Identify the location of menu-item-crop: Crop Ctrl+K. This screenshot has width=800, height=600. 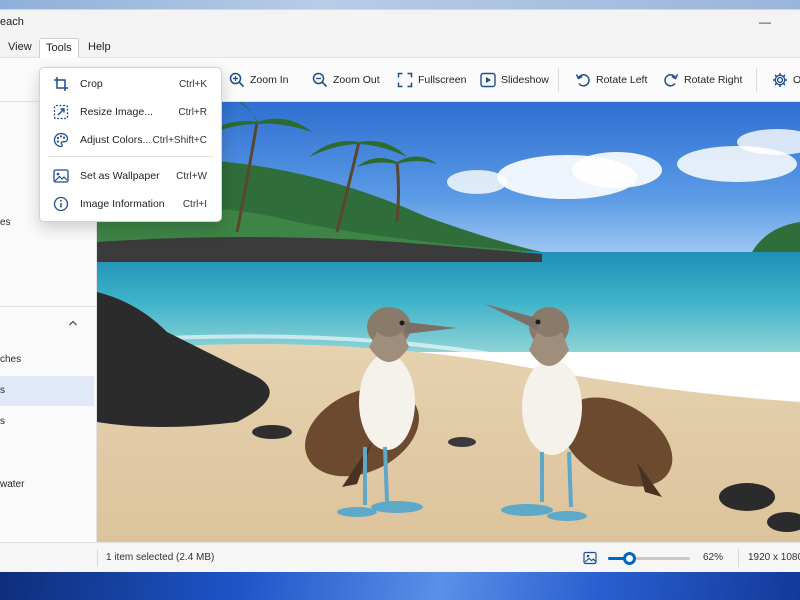
(130, 84).